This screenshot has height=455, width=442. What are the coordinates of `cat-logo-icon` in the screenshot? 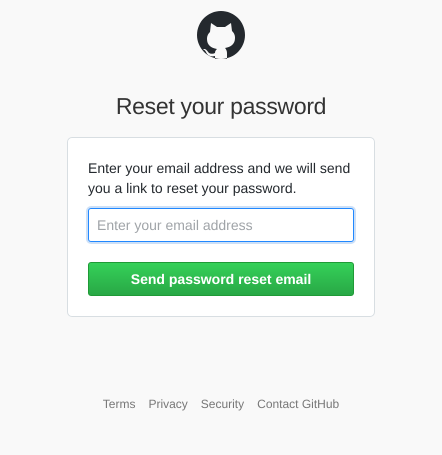 It's located at (221, 35).